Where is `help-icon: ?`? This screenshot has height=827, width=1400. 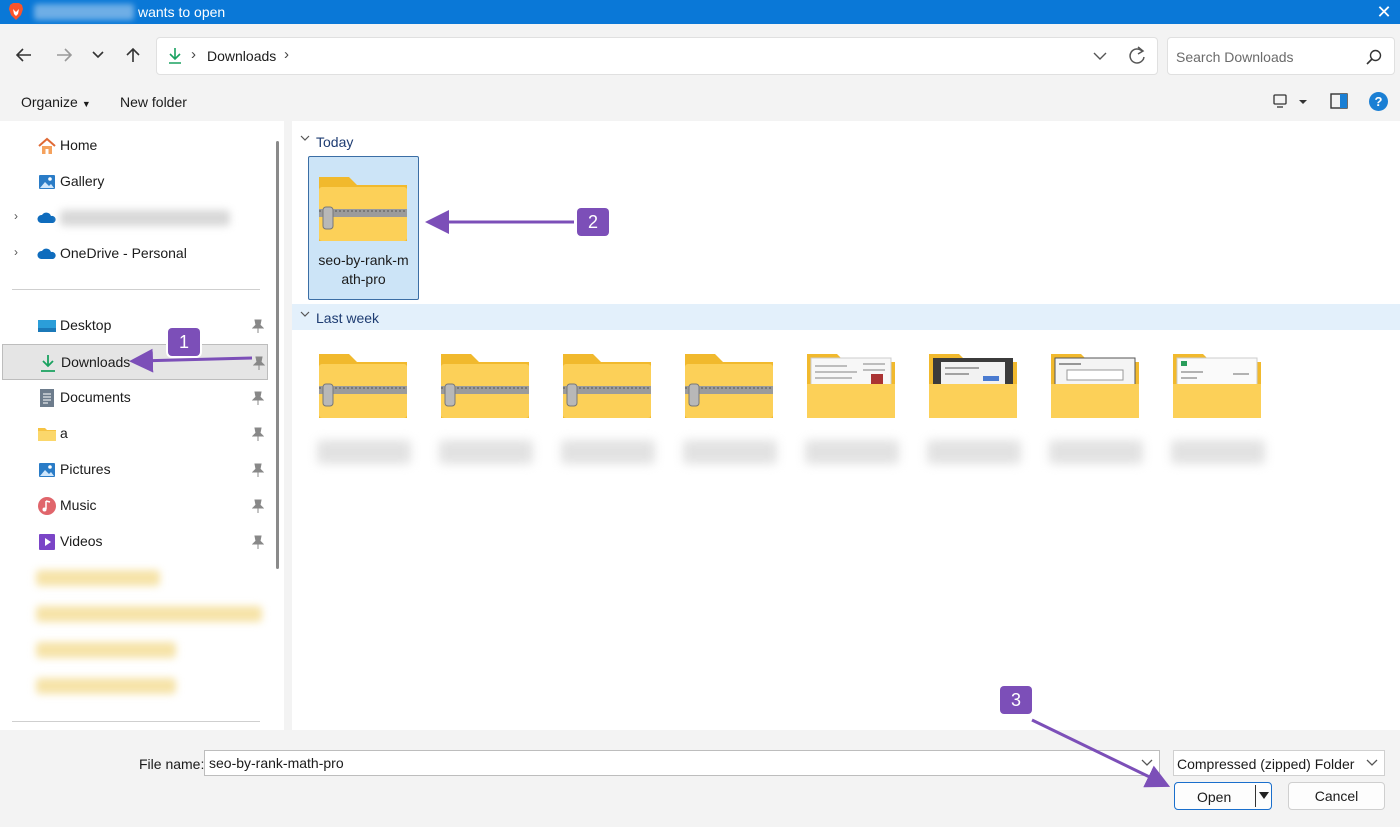 help-icon: ? is located at coordinates (1378, 101).